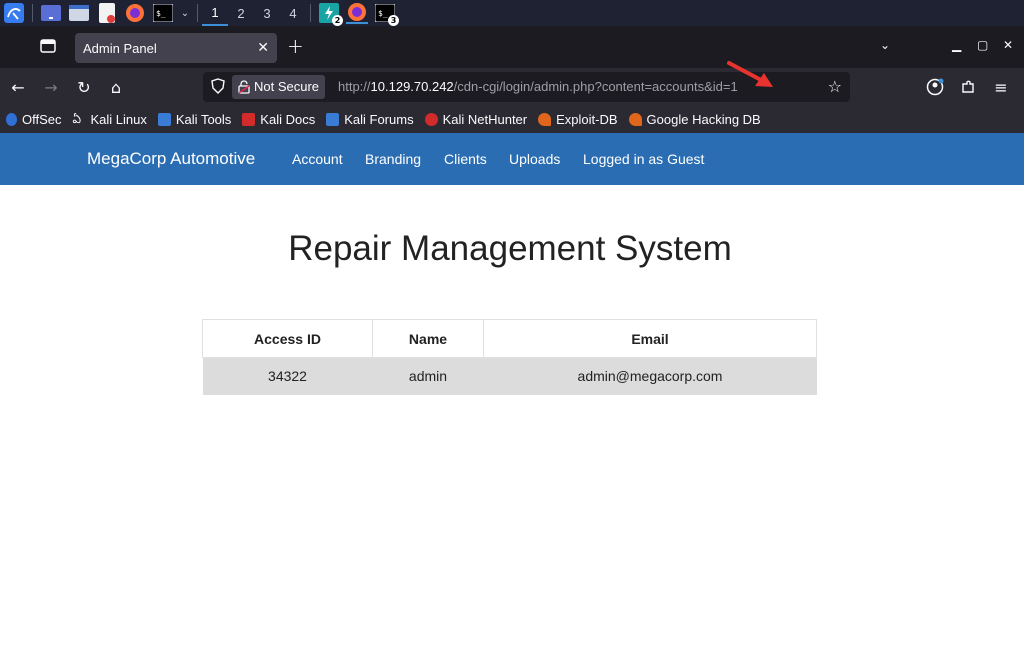 This screenshot has width=1024, height=645. What do you see at coordinates (510, 248) in the screenshot?
I see `page-title: Repair Management System` at bounding box center [510, 248].